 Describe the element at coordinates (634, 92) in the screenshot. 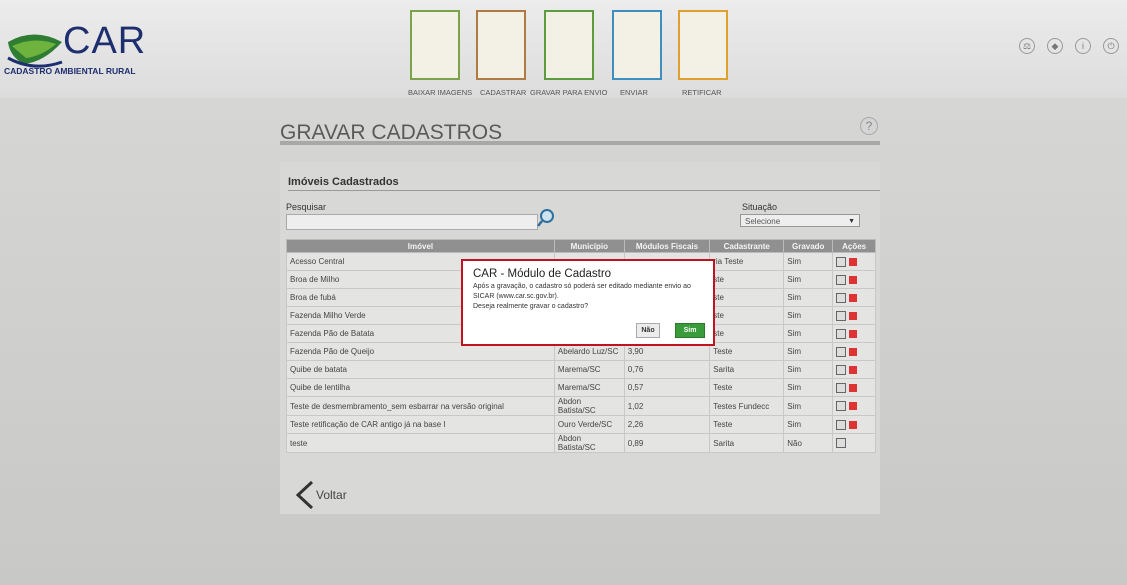

I see `step-label-enviar: ENVIAR` at that location.